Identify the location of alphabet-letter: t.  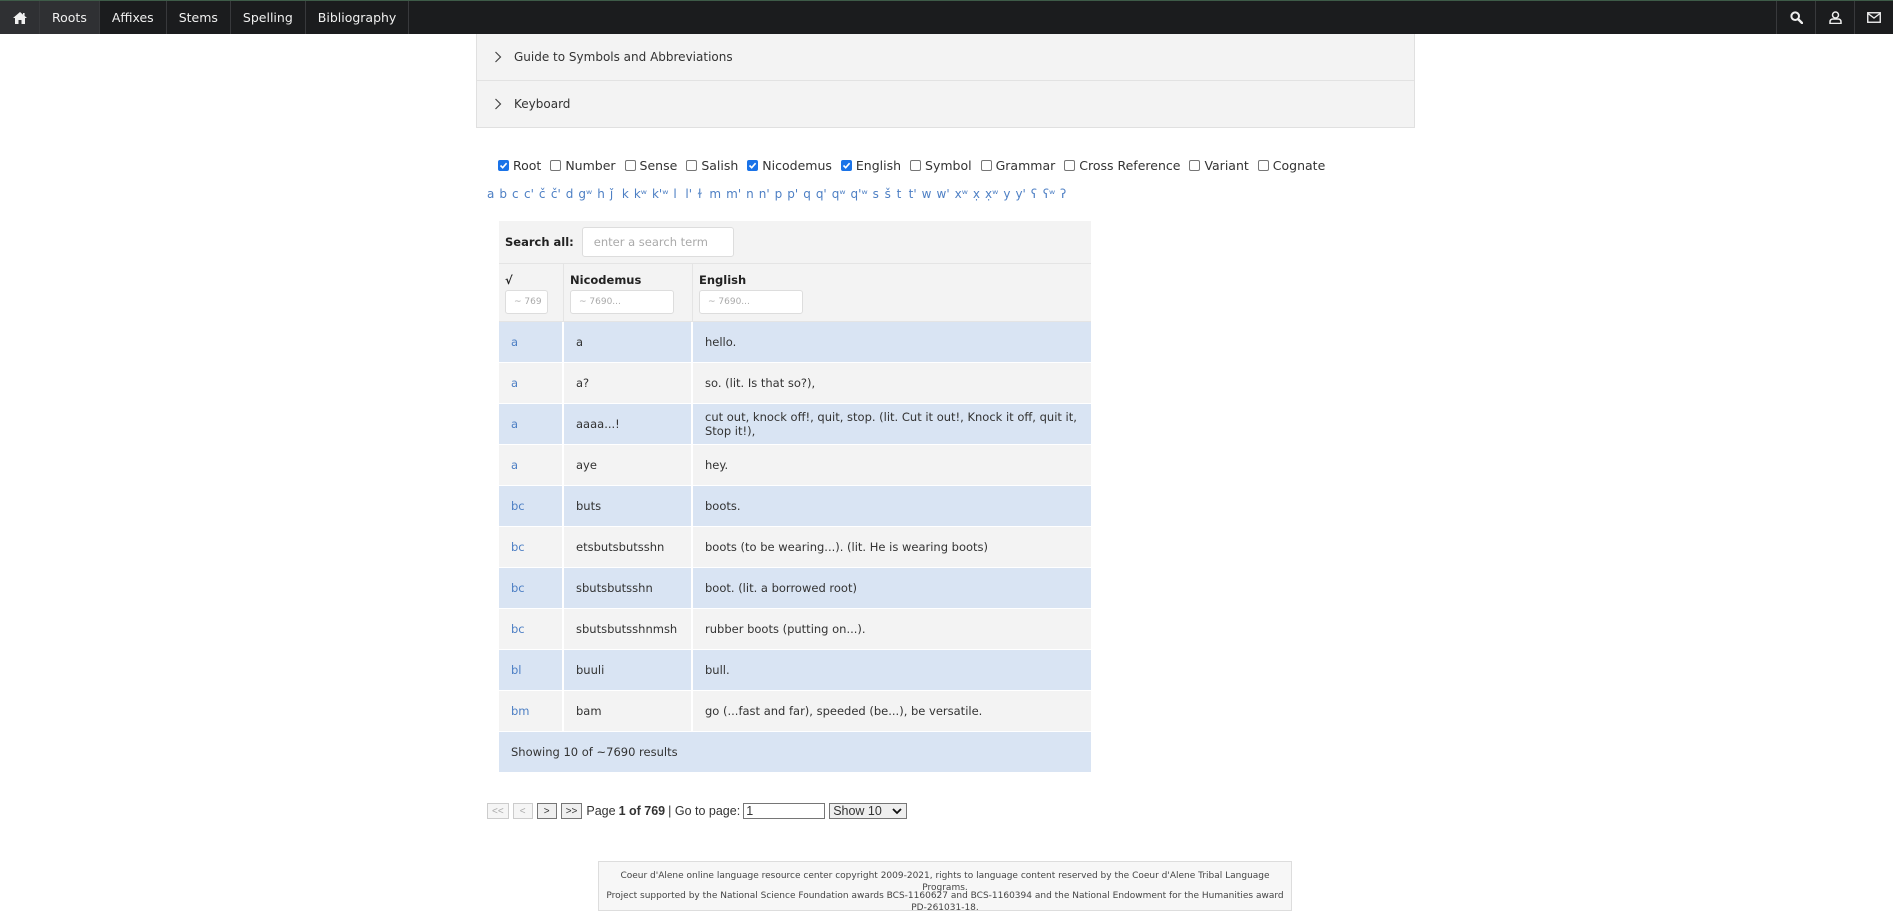
(903, 194).